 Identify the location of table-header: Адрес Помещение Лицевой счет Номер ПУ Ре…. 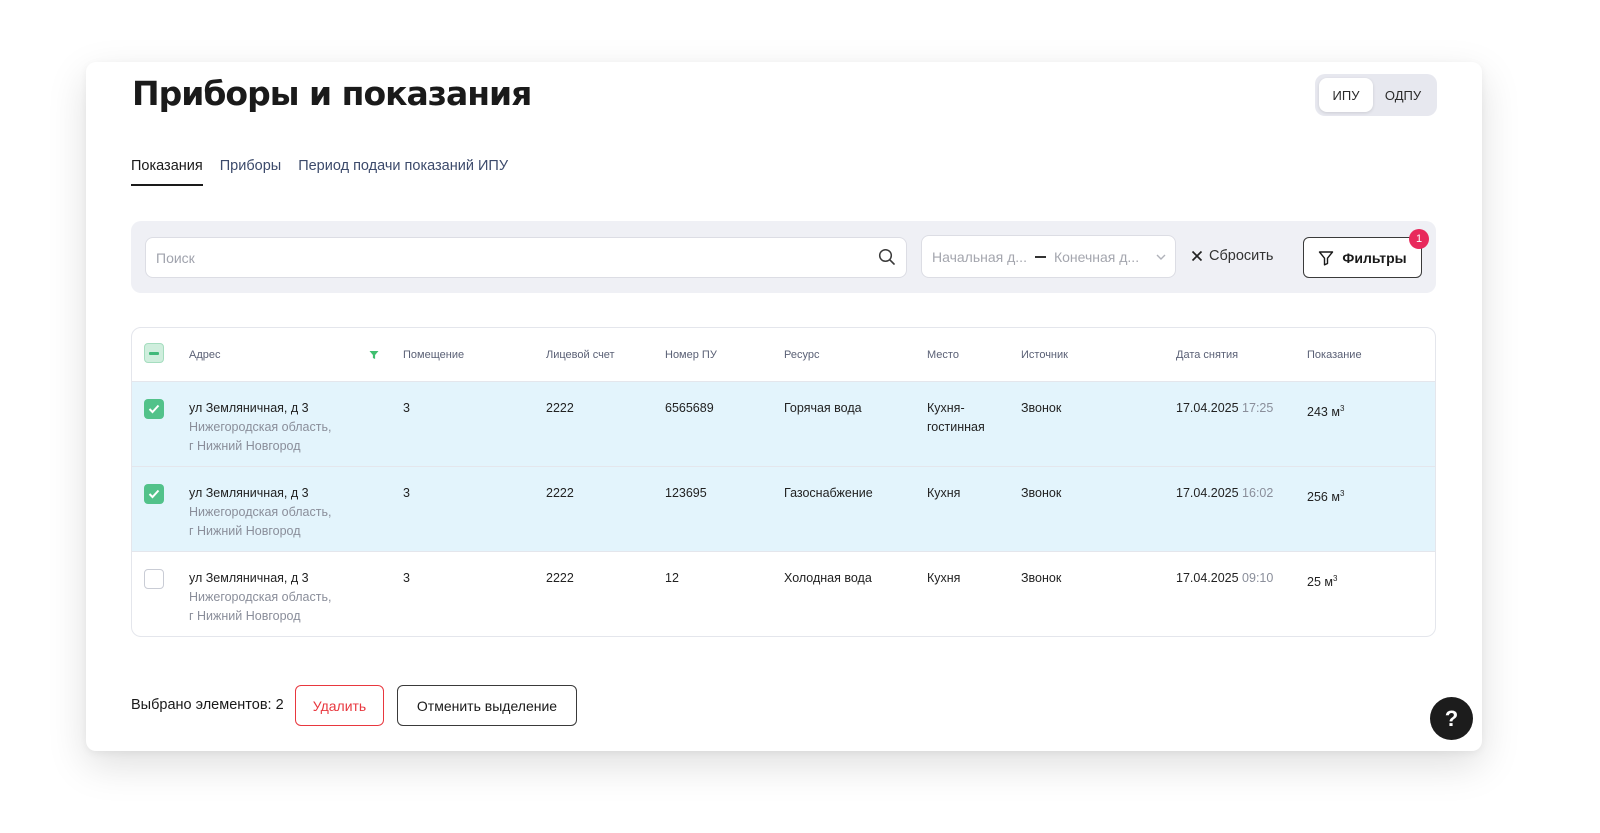
(783, 355).